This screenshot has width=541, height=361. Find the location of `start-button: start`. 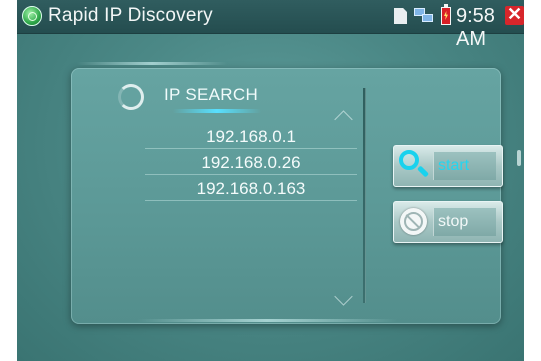

start-button: start is located at coordinates (448, 166).